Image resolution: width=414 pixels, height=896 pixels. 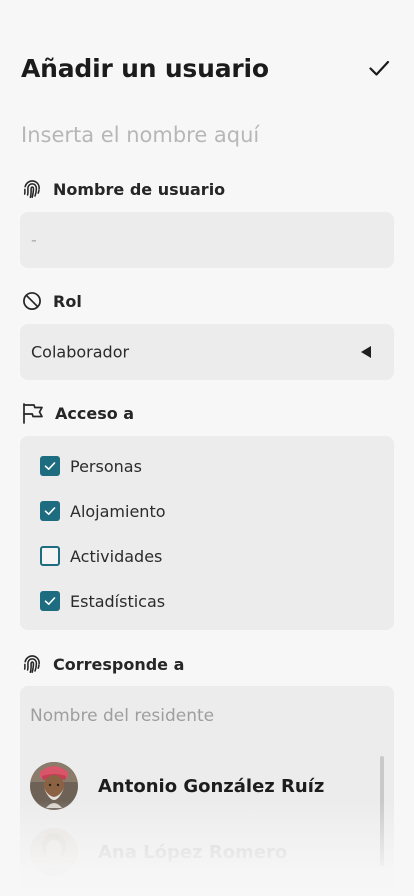 I want to click on scrollbar, so click(x=382, y=811).